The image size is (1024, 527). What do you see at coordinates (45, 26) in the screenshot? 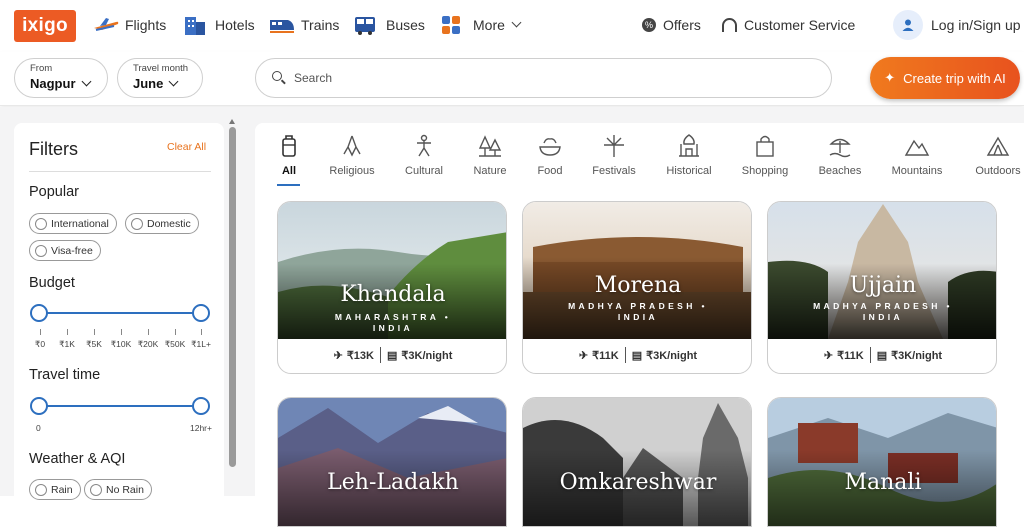
I see `ixigo-logo: ixigo` at bounding box center [45, 26].